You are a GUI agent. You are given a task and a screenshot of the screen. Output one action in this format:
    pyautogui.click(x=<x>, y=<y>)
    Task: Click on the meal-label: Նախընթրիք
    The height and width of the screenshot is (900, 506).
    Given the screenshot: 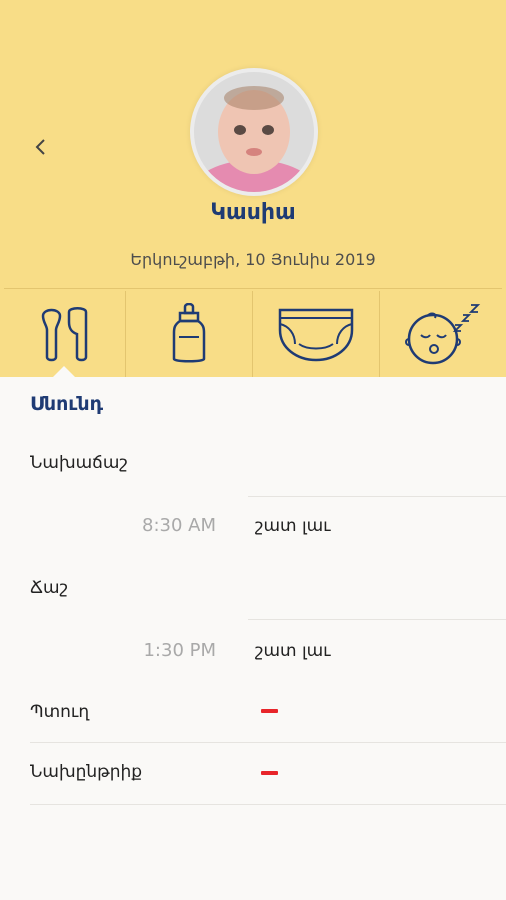 What is the action you would take?
    pyautogui.click(x=86, y=772)
    